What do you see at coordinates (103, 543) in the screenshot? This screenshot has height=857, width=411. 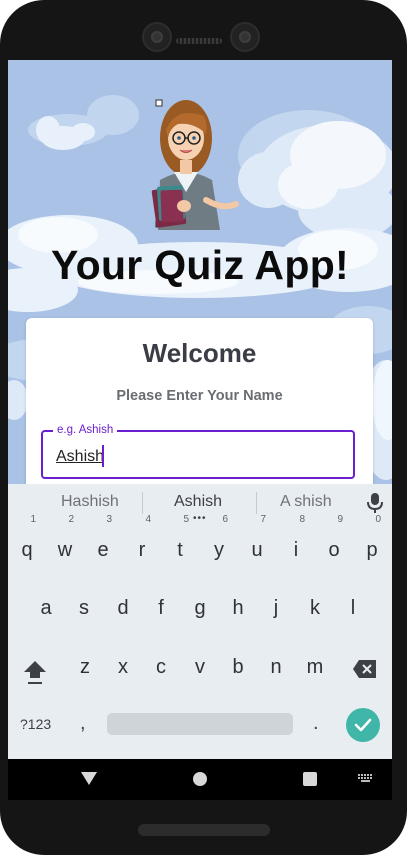 I see `key-e: e3` at bounding box center [103, 543].